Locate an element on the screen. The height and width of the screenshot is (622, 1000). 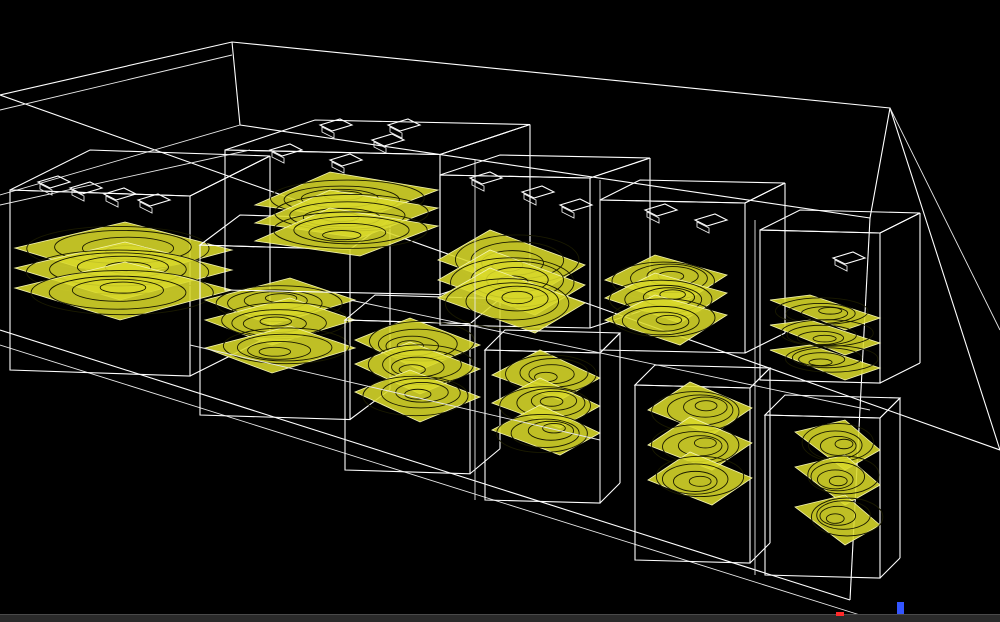
z-axis-marker is located at coordinates (900, 608).